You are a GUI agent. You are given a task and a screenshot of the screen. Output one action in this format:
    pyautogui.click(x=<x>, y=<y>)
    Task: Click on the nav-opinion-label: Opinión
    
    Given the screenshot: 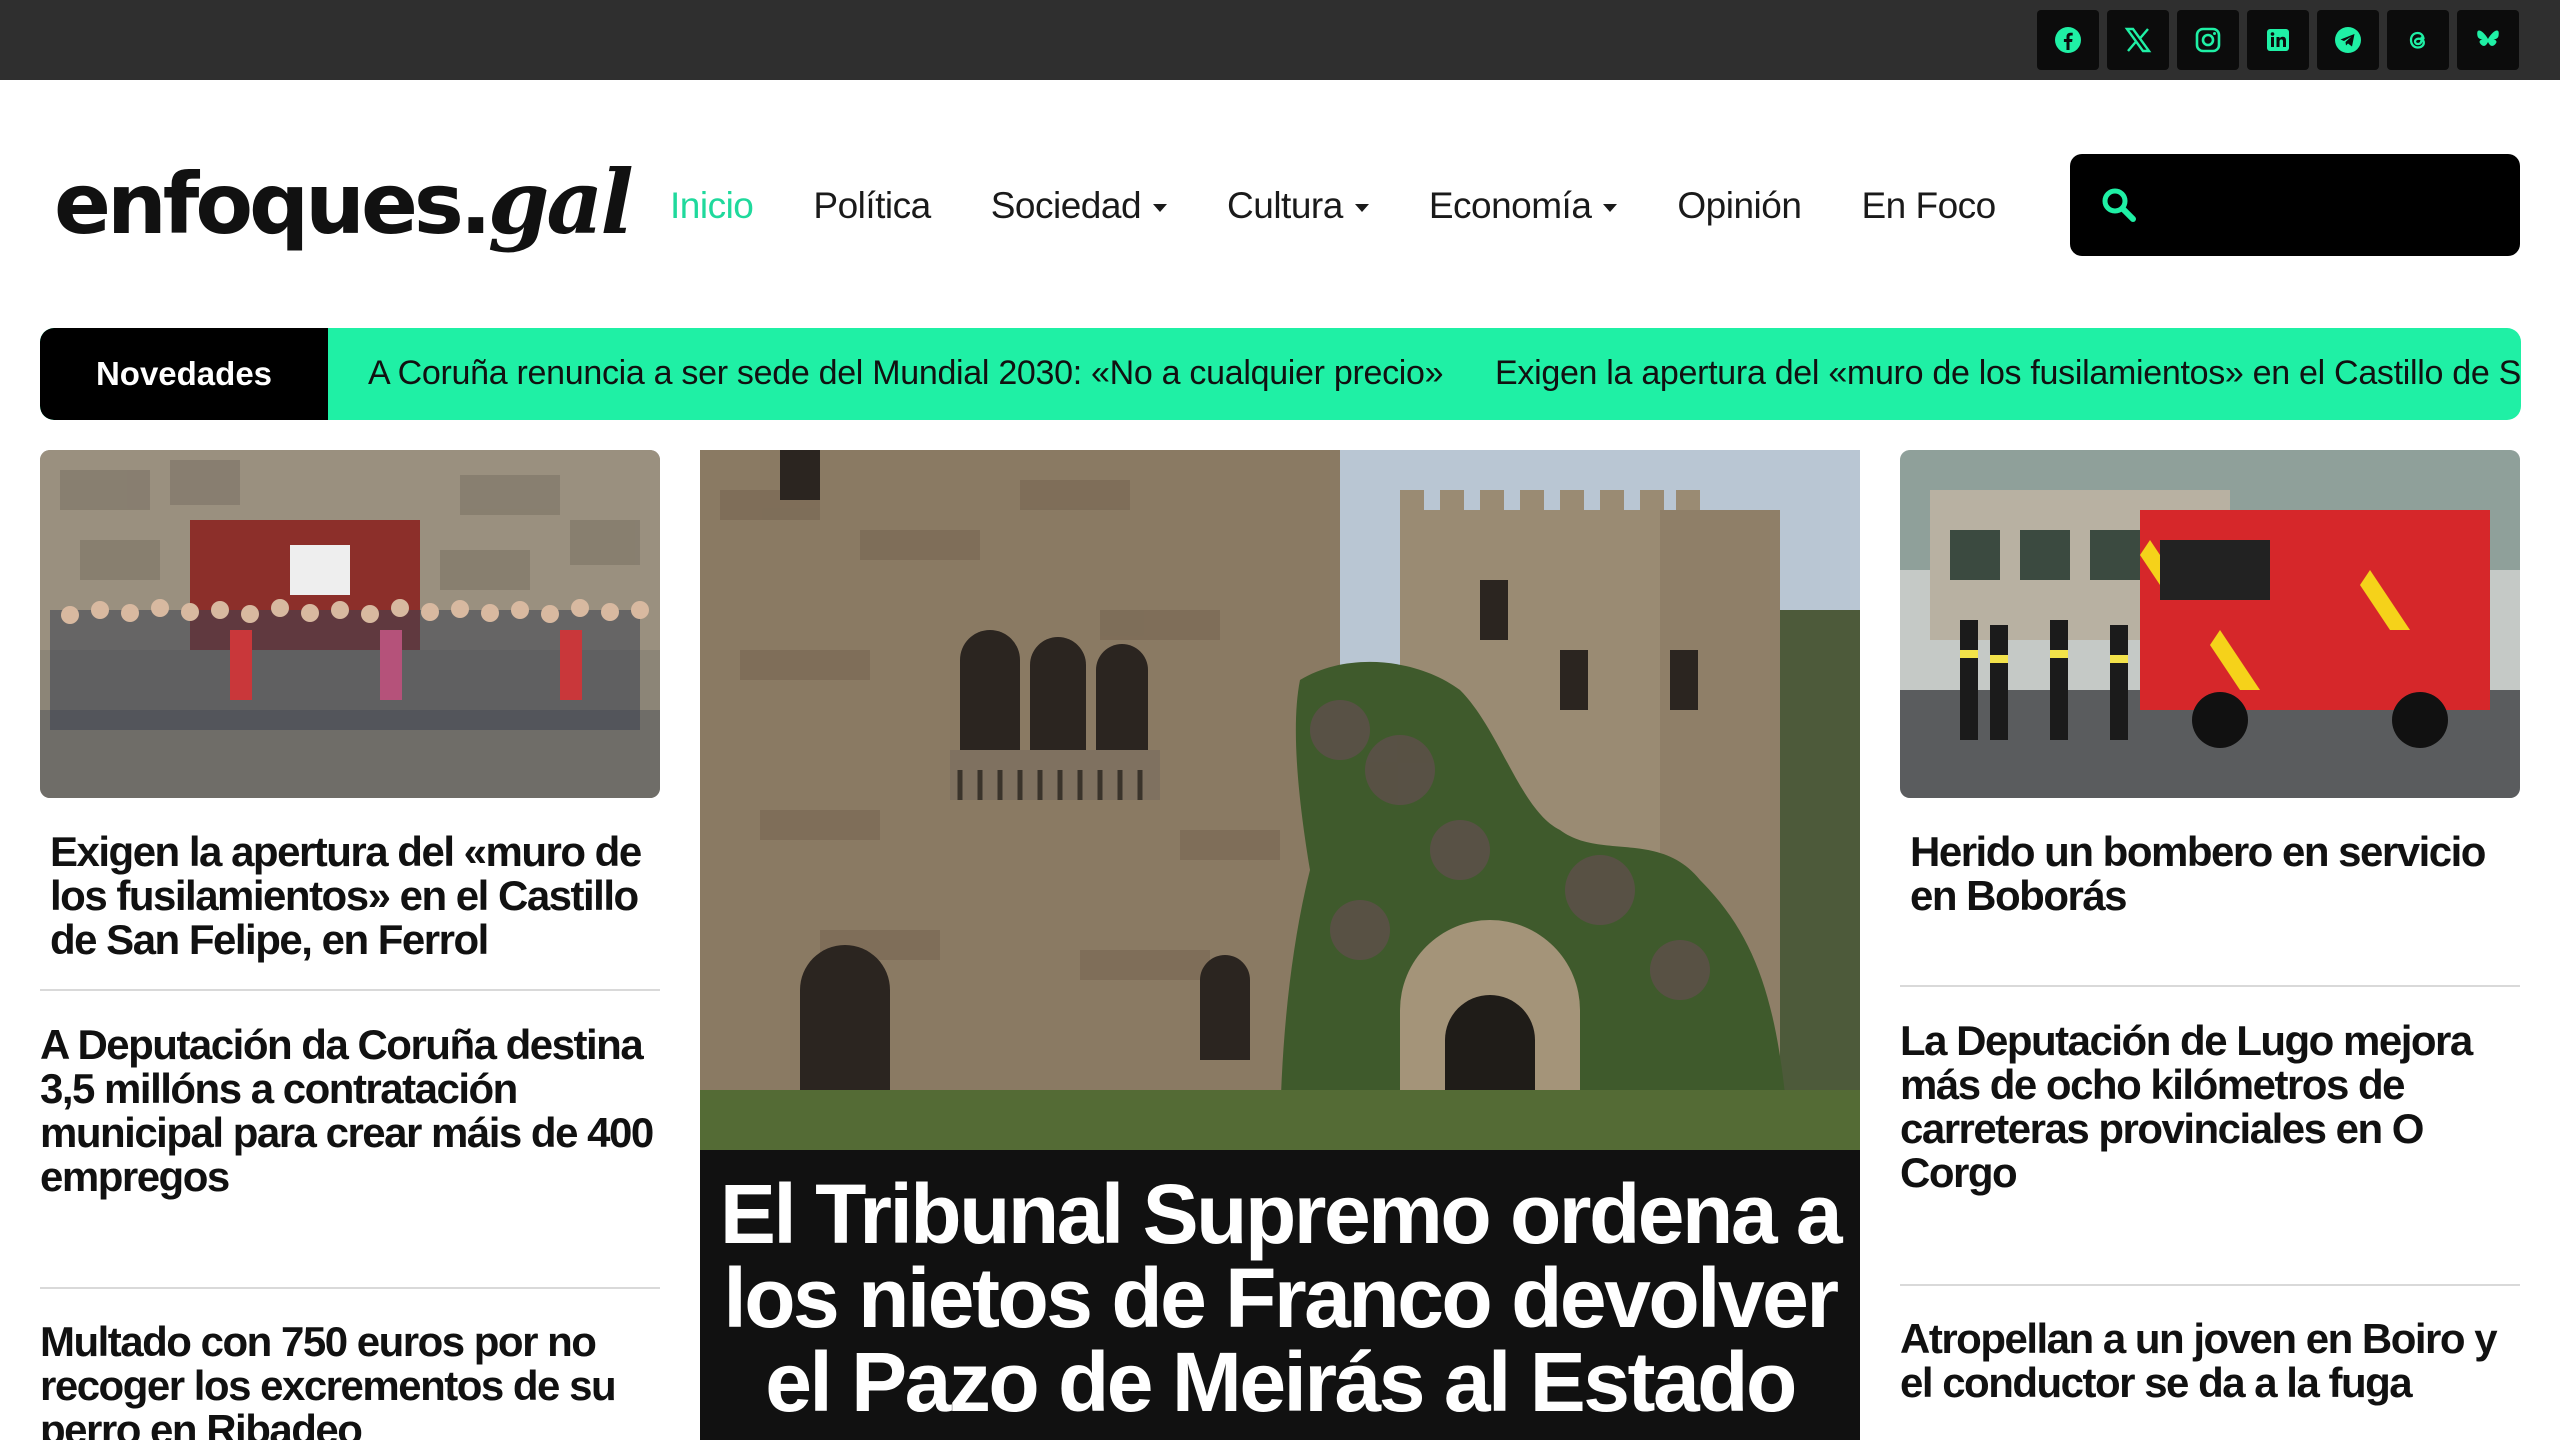 What is the action you would take?
    pyautogui.click(x=1739, y=205)
    